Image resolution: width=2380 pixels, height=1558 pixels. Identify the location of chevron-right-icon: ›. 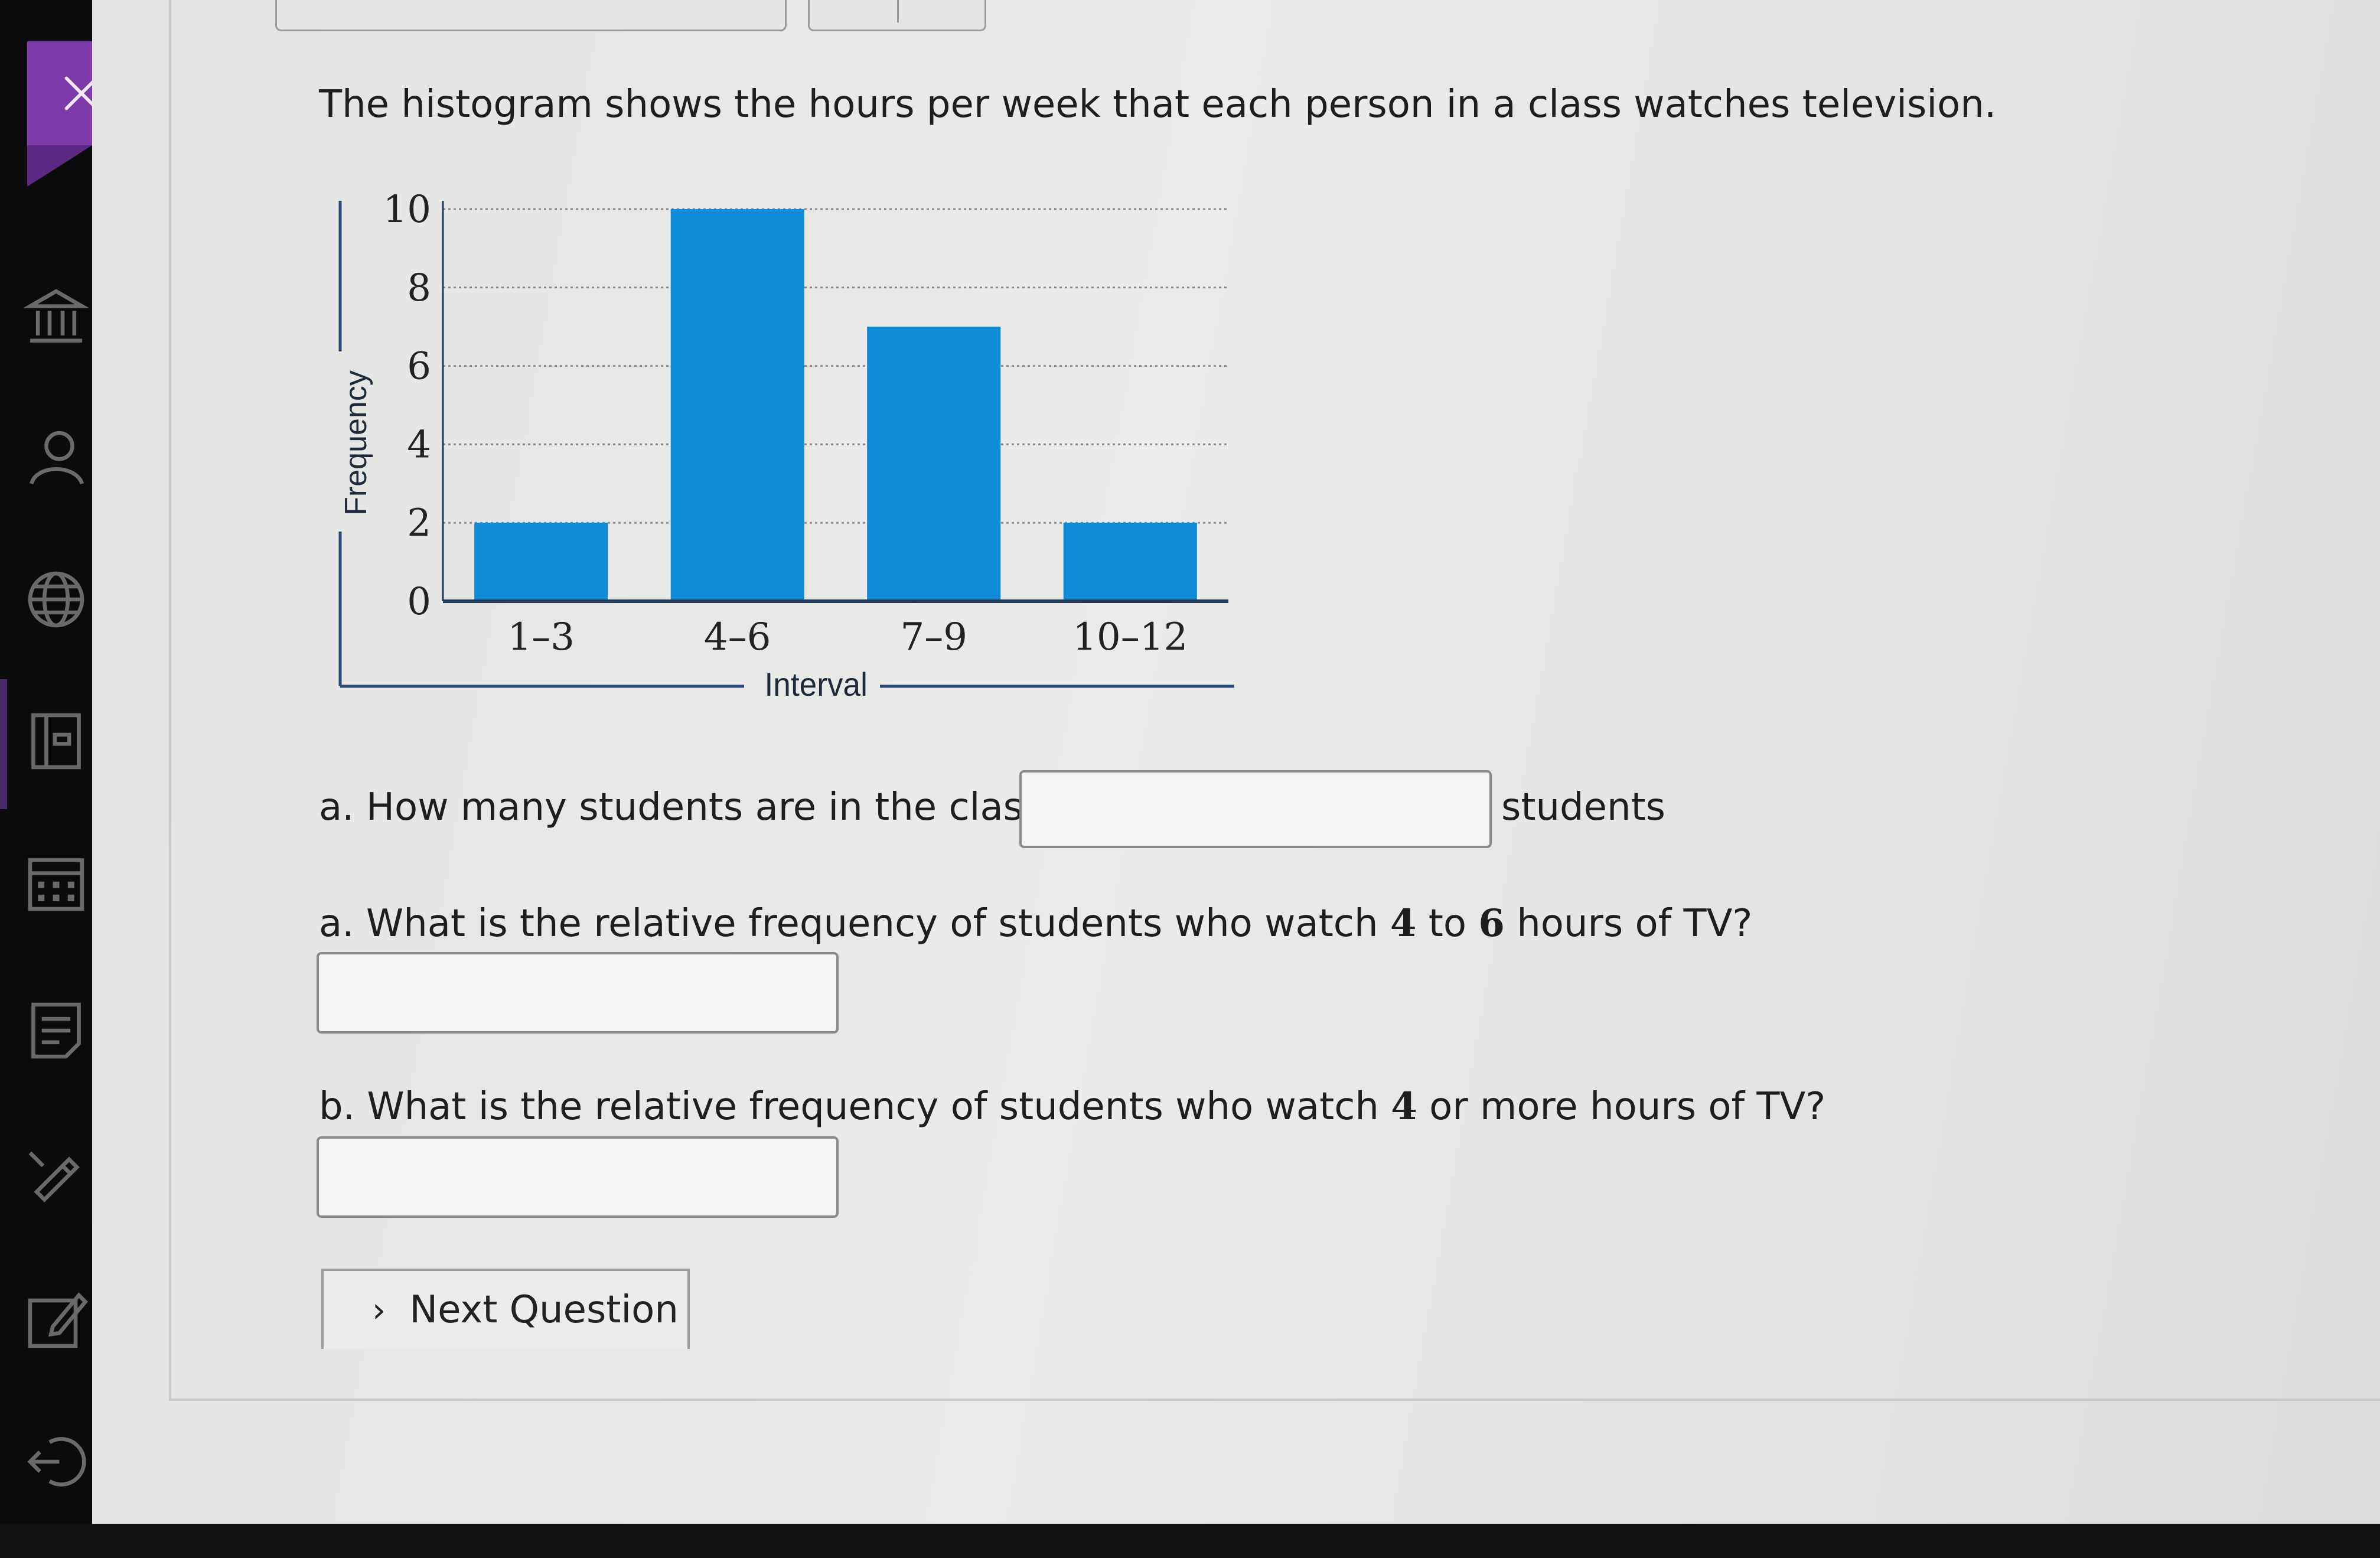
(379, 1310).